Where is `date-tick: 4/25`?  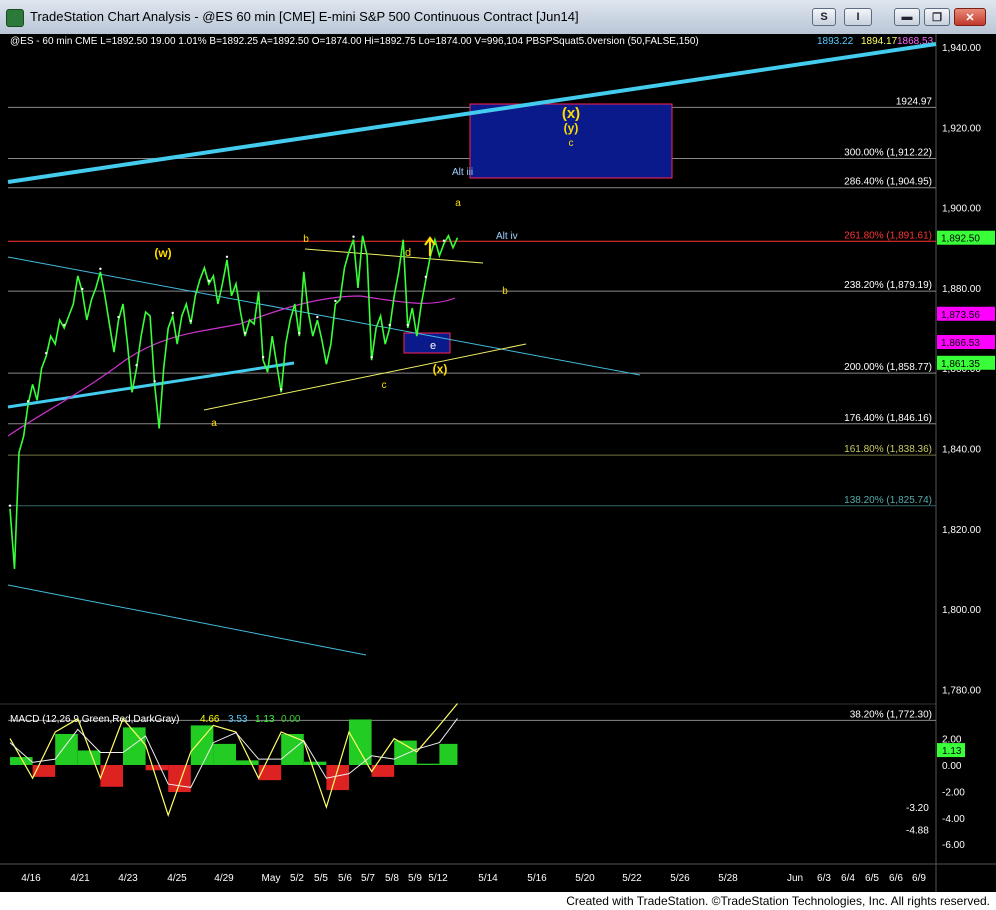
date-tick: 4/25 is located at coordinates (177, 878).